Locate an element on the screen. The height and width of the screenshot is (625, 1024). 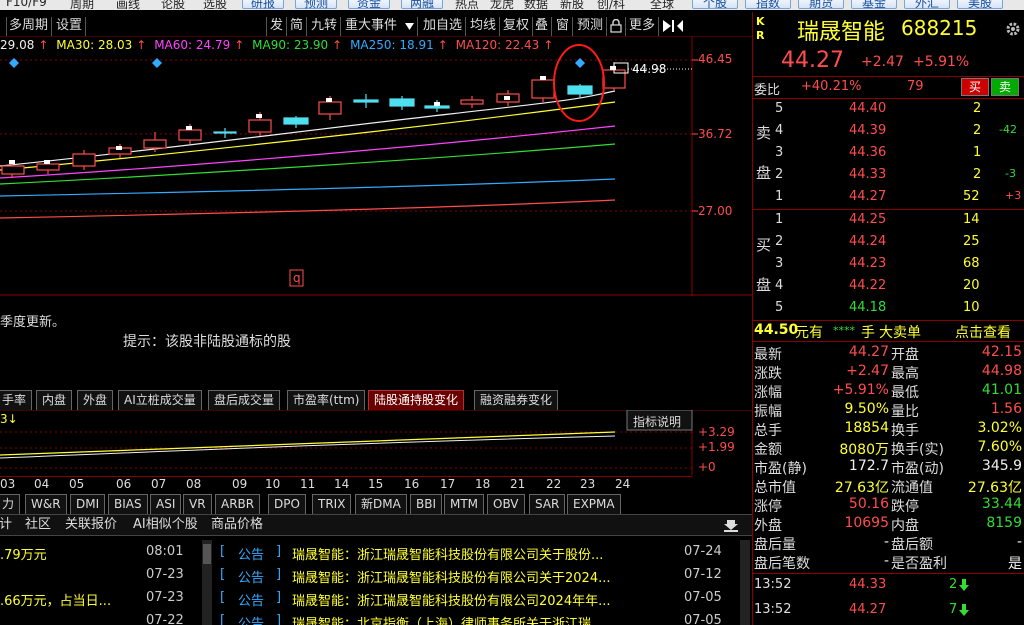
simple-button: 简 is located at coordinates (297, 26).